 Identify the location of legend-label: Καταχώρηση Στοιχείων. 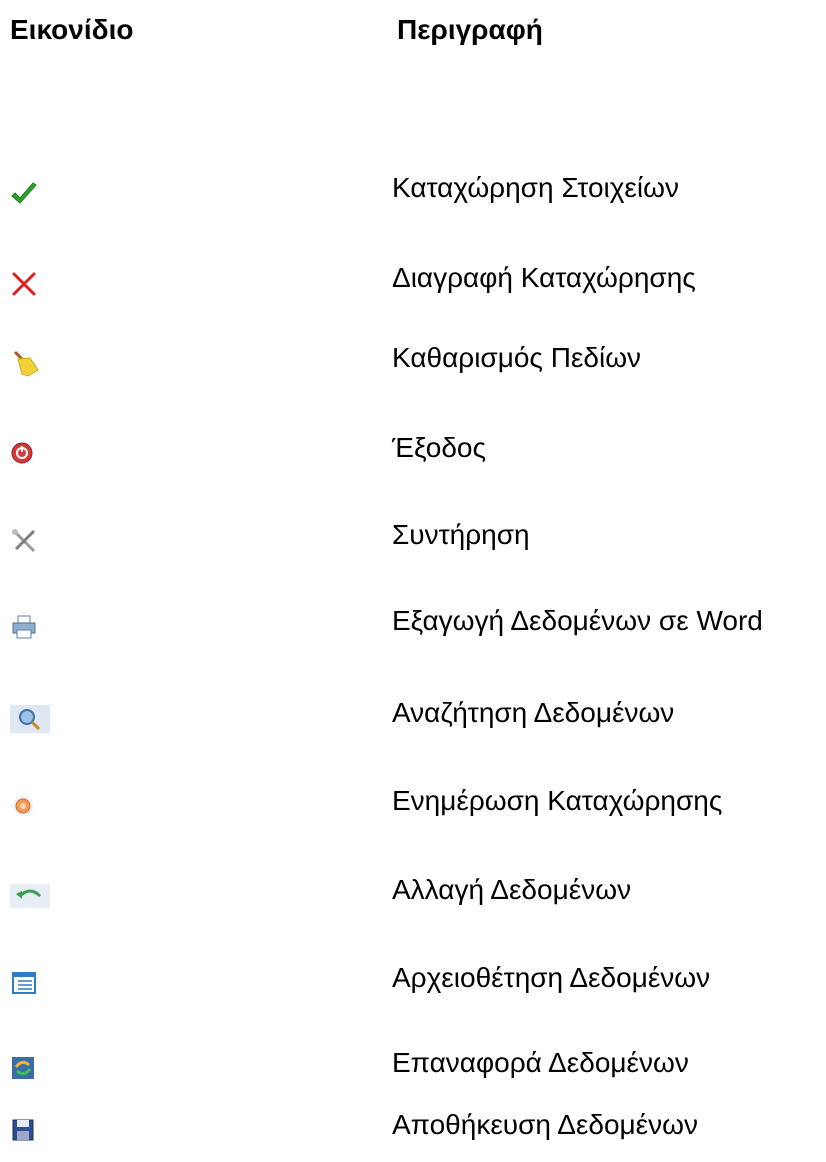
(535, 187).